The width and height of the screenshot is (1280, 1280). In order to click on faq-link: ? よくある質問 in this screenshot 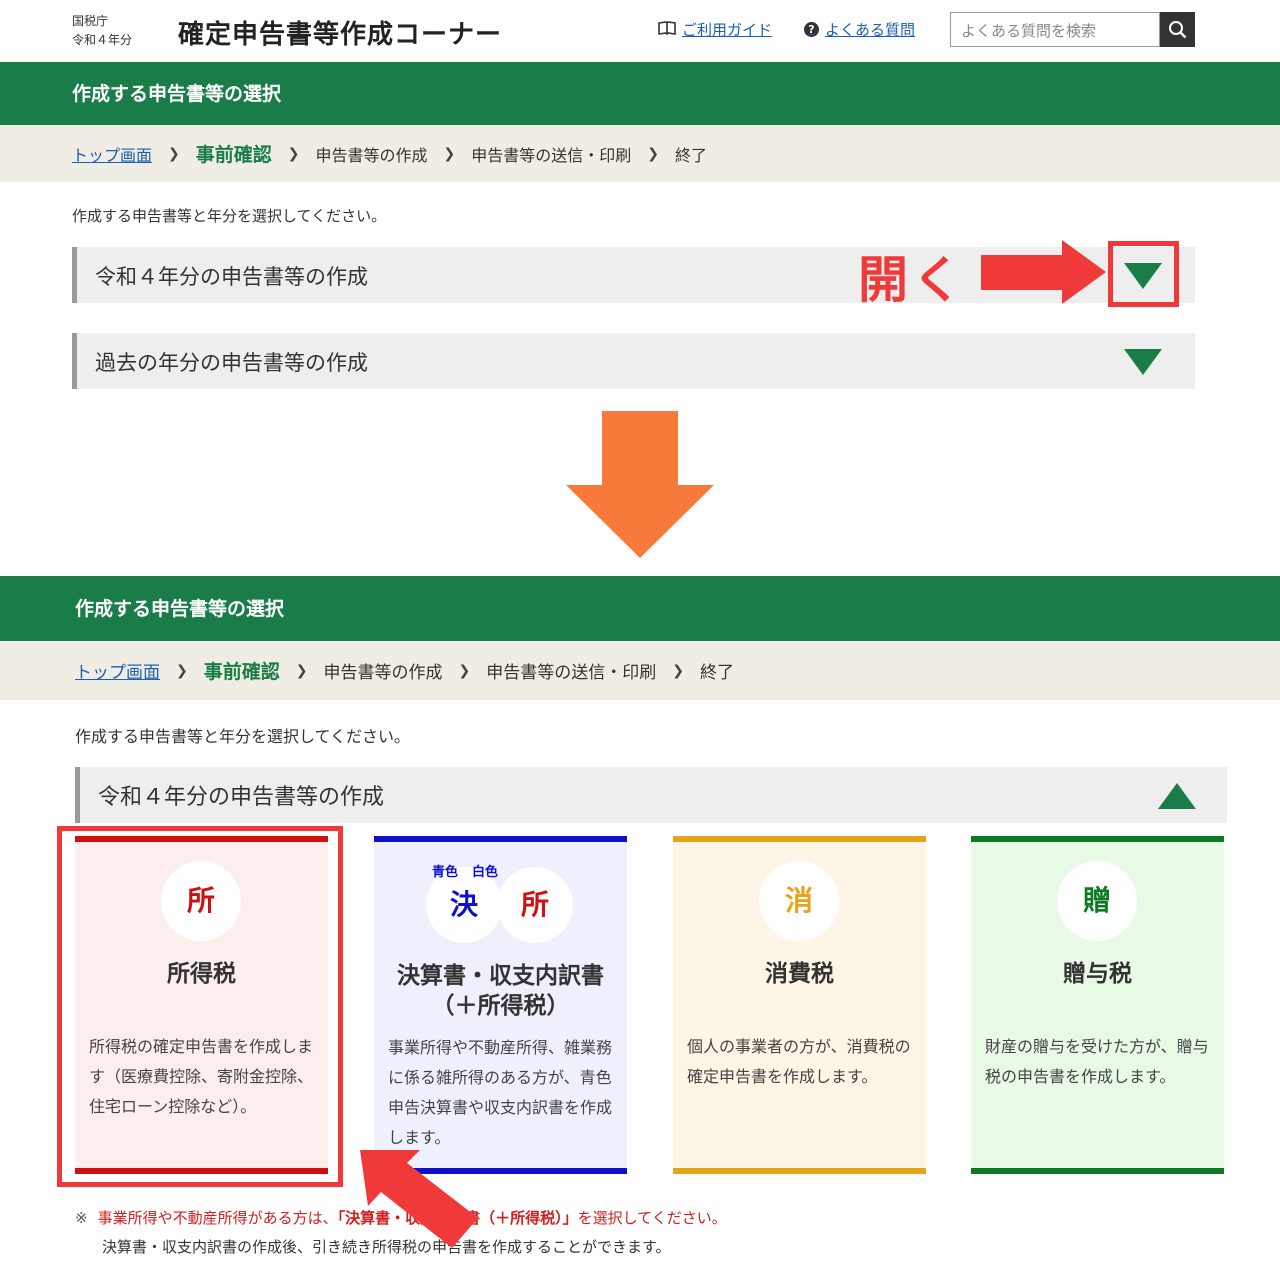, I will do `click(859, 29)`.